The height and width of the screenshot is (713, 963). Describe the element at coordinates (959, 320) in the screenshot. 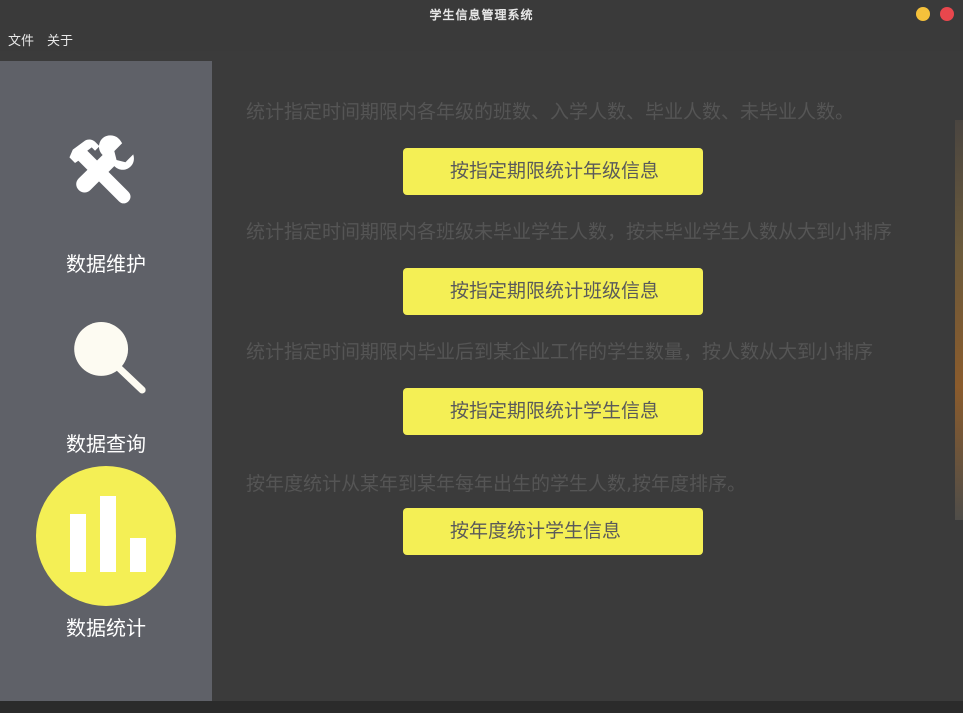

I see `window-edge` at that location.